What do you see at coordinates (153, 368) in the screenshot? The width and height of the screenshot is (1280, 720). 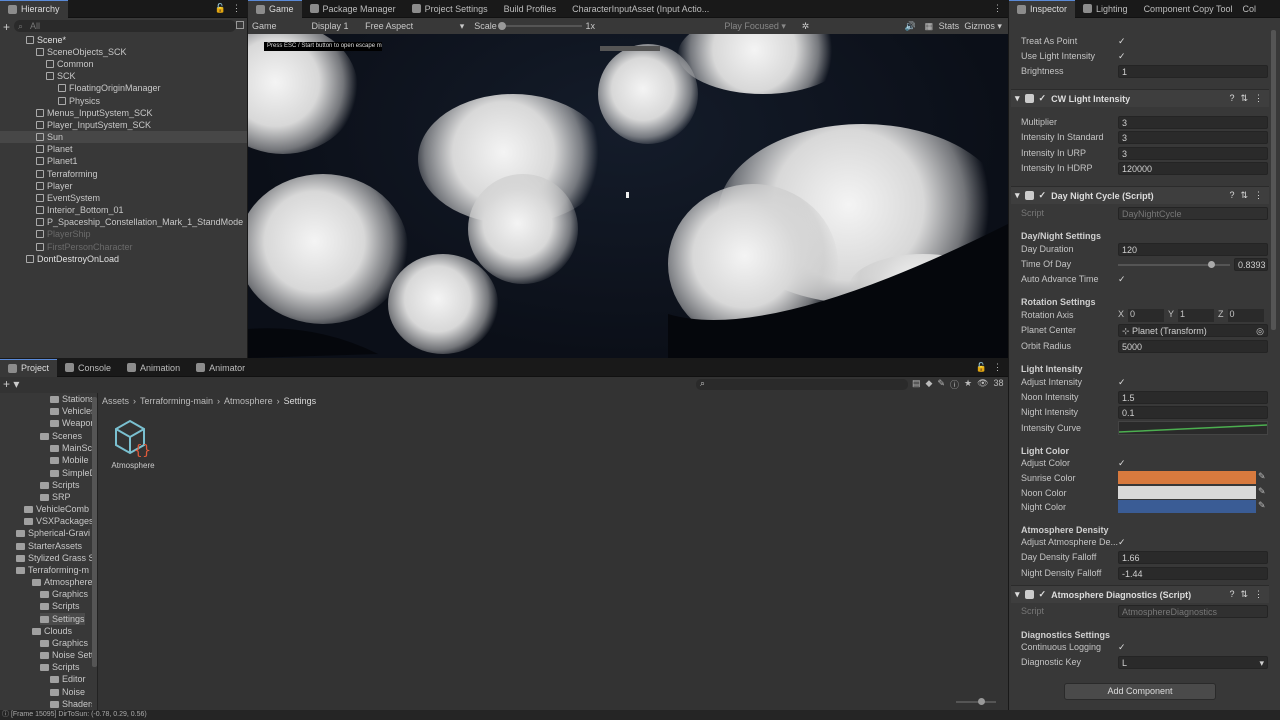 I see `tab-animation: Animation` at bounding box center [153, 368].